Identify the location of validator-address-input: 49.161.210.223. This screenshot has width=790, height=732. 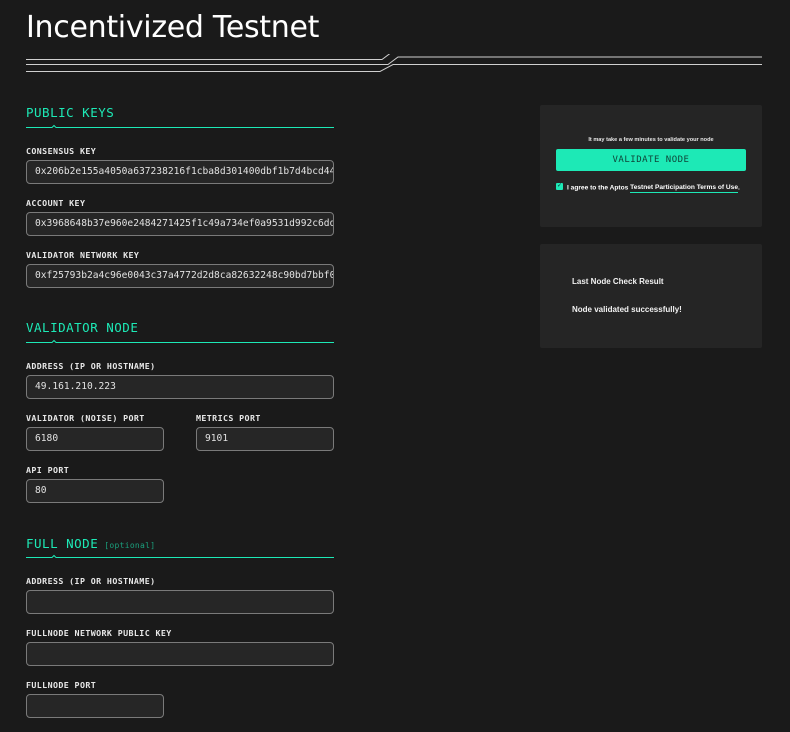
(180, 387).